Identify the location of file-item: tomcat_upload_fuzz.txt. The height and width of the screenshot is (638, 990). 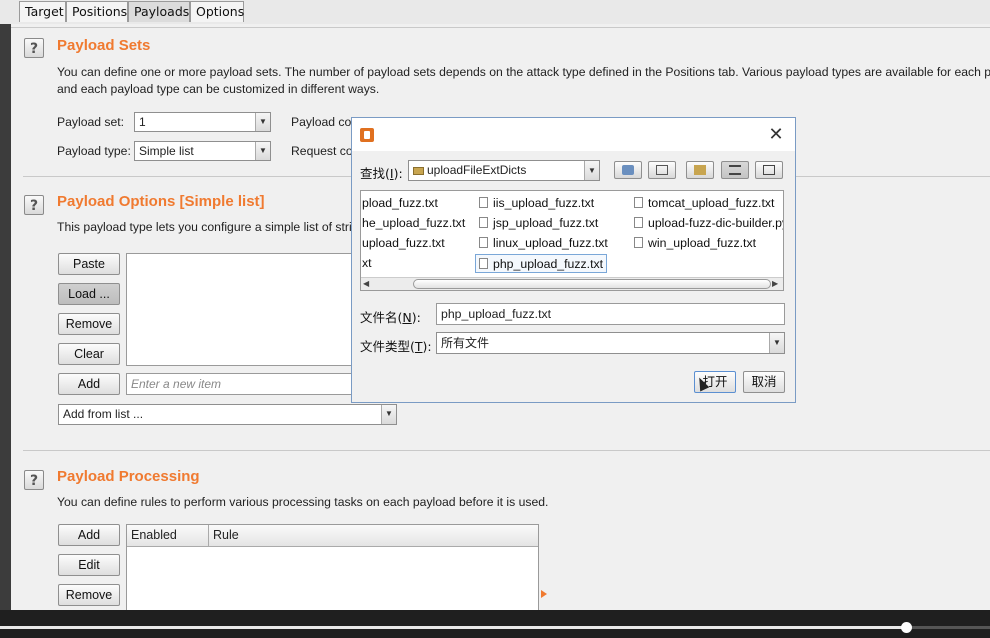
(704, 203).